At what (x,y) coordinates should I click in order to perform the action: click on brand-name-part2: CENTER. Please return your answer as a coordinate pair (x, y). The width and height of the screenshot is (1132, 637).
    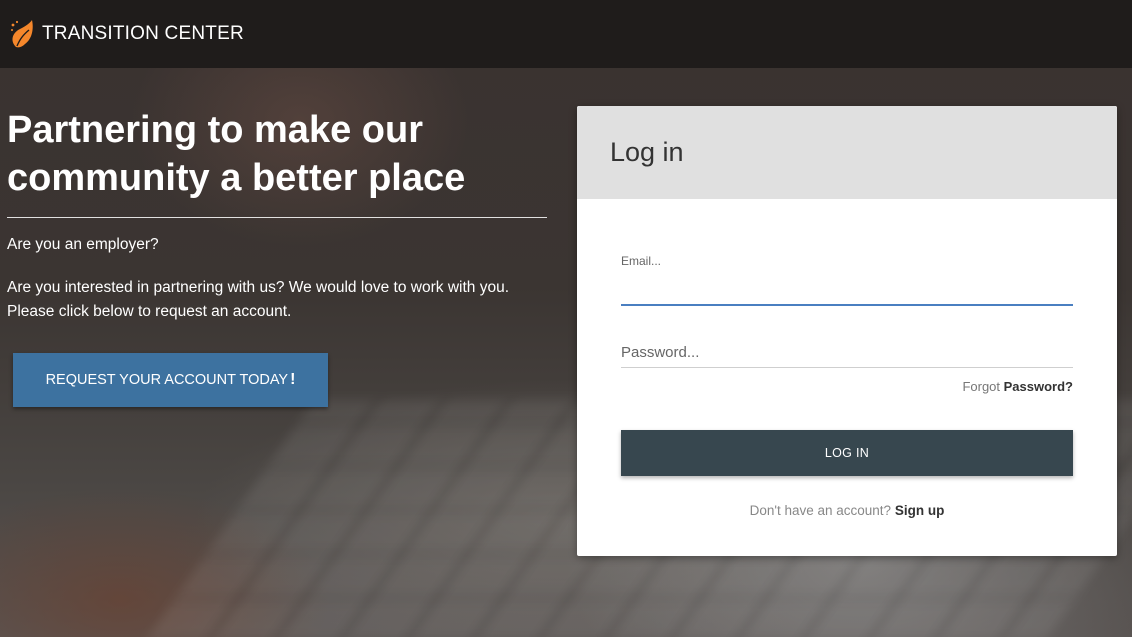
    Looking at the image, I should click on (204, 33).